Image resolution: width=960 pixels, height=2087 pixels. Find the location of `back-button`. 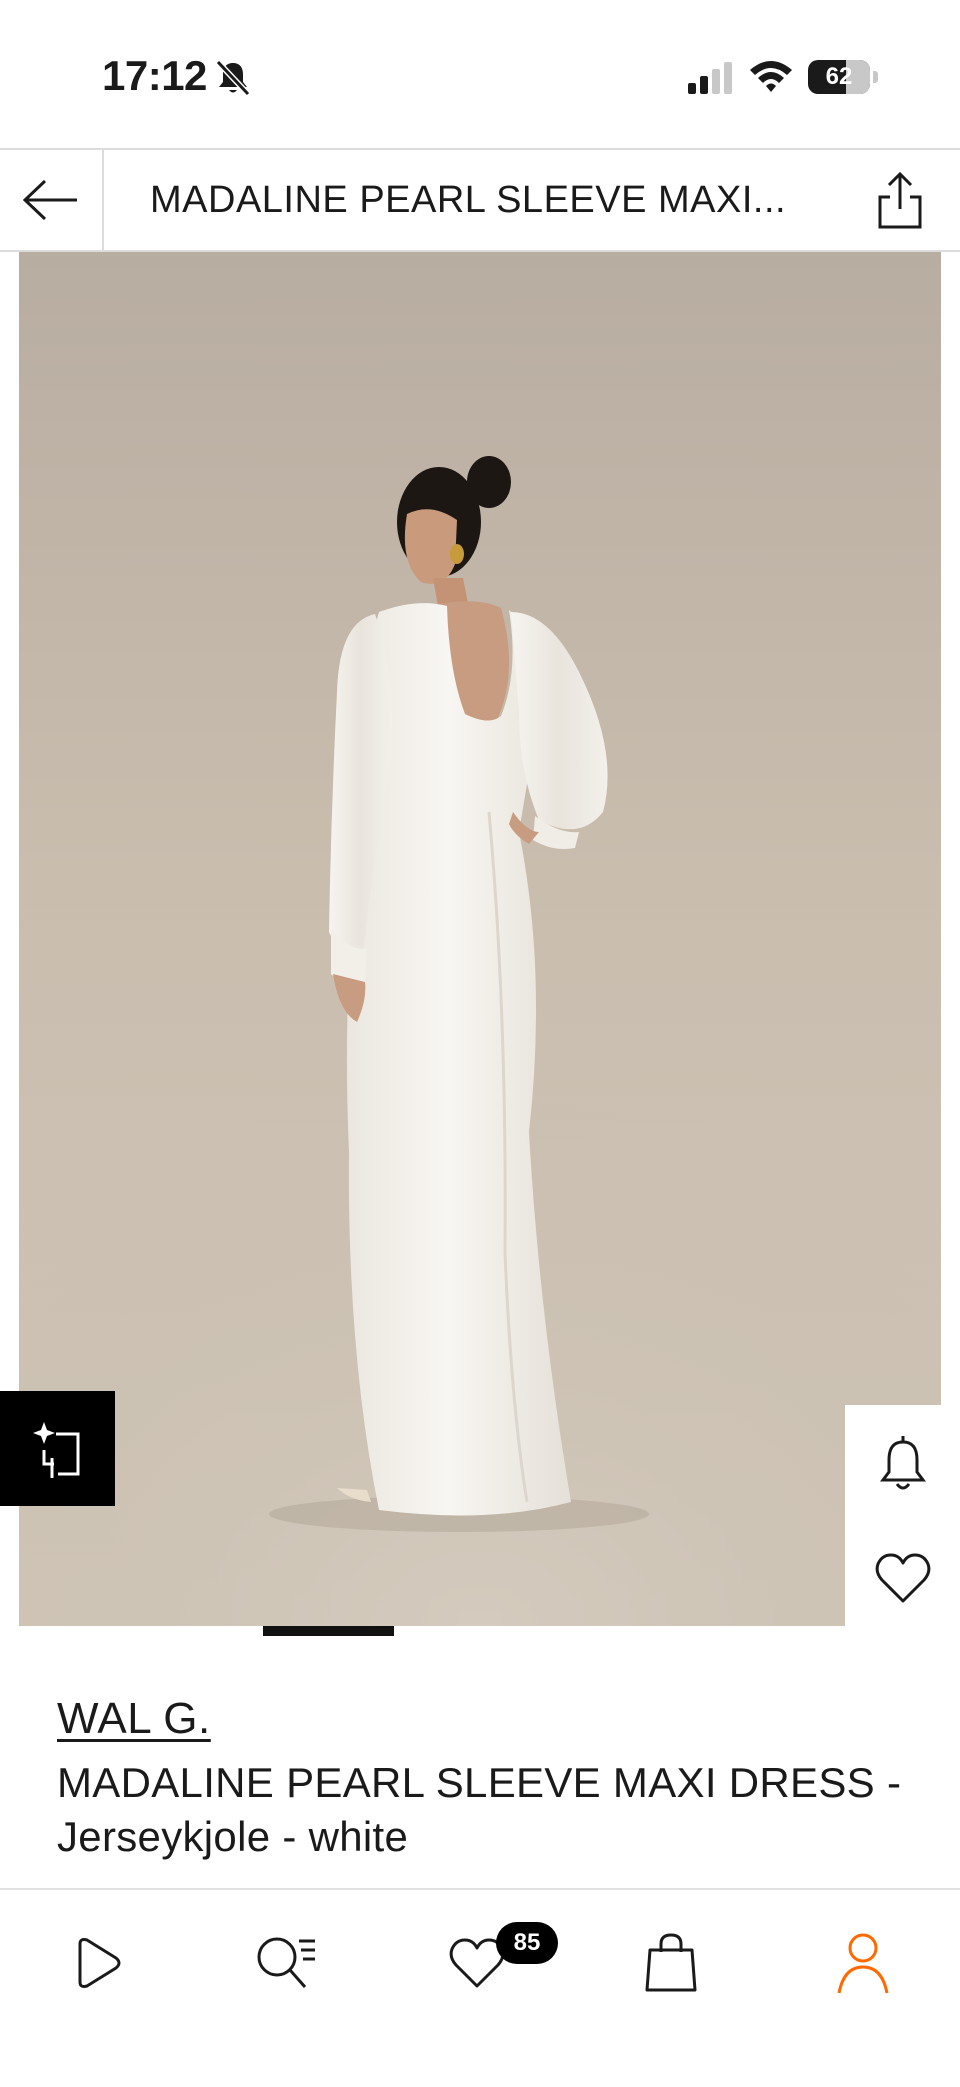

back-button is located at coordinates (52, 200).